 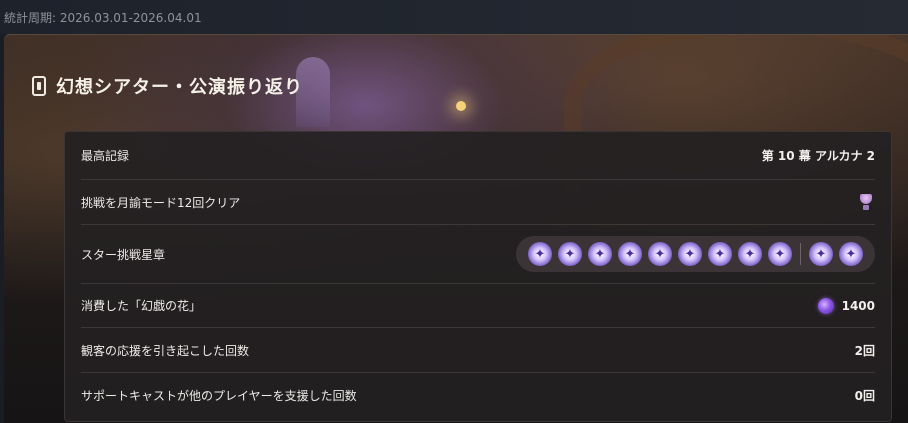 I want to click on panel-header: 幻想シアター・公演振り返り, so click(x=167, y=86).